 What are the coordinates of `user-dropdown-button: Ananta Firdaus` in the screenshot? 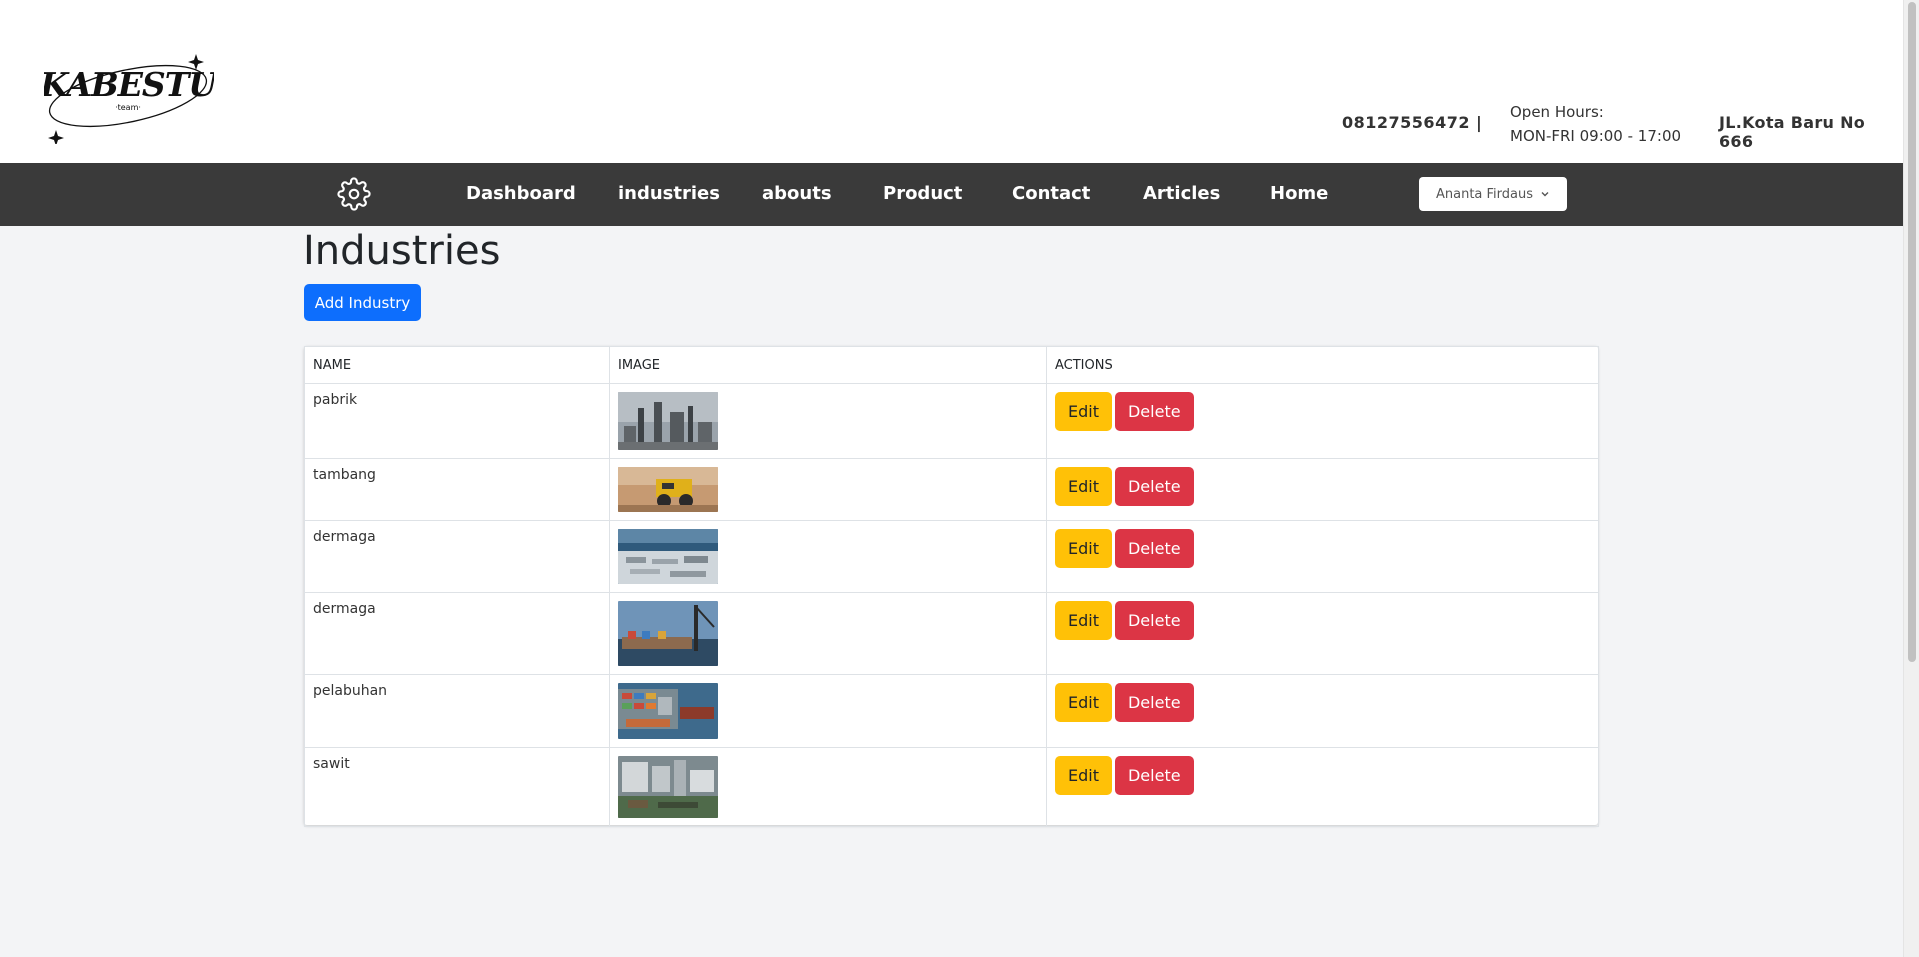 It's located at (1493, 194).